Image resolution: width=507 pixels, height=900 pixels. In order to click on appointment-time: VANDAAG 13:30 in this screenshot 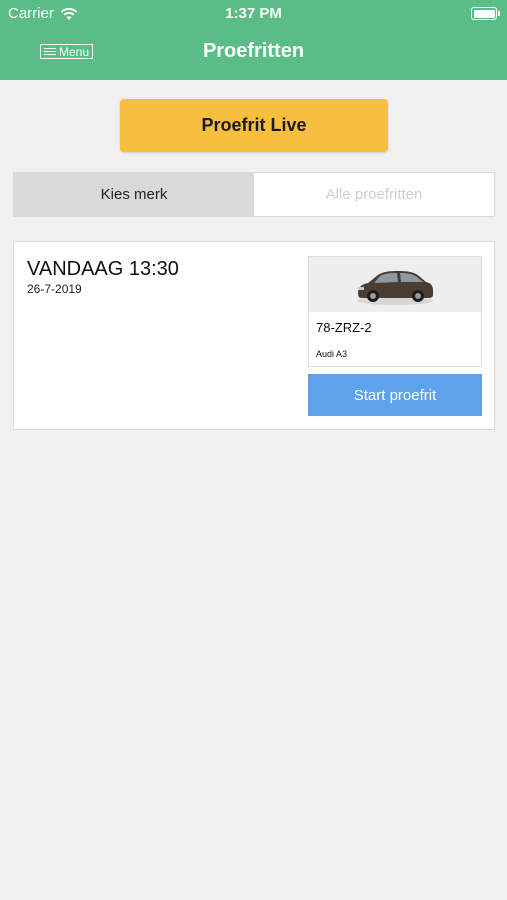, I will do `click(103, 269)`.